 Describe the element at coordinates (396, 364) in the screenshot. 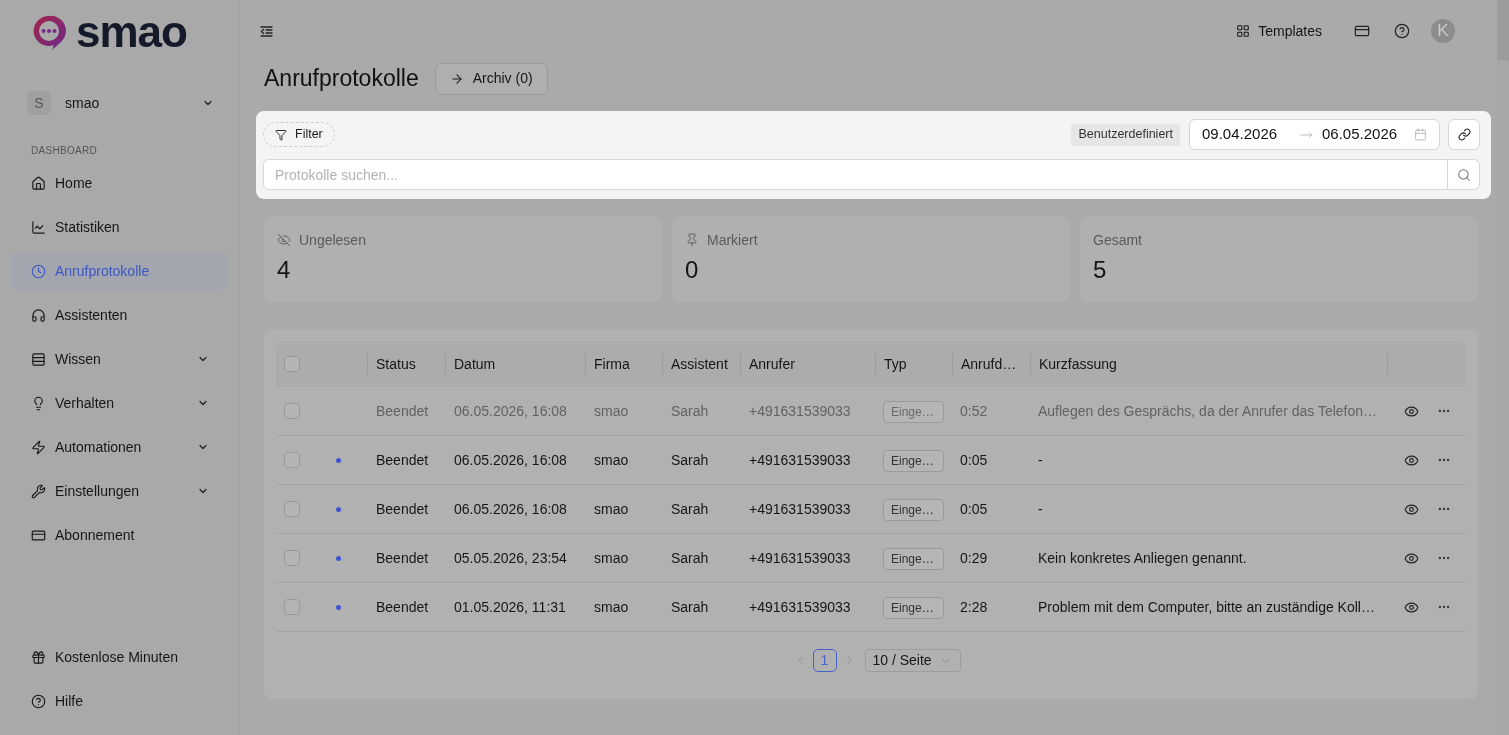

I see `column-header: Status` at that location.